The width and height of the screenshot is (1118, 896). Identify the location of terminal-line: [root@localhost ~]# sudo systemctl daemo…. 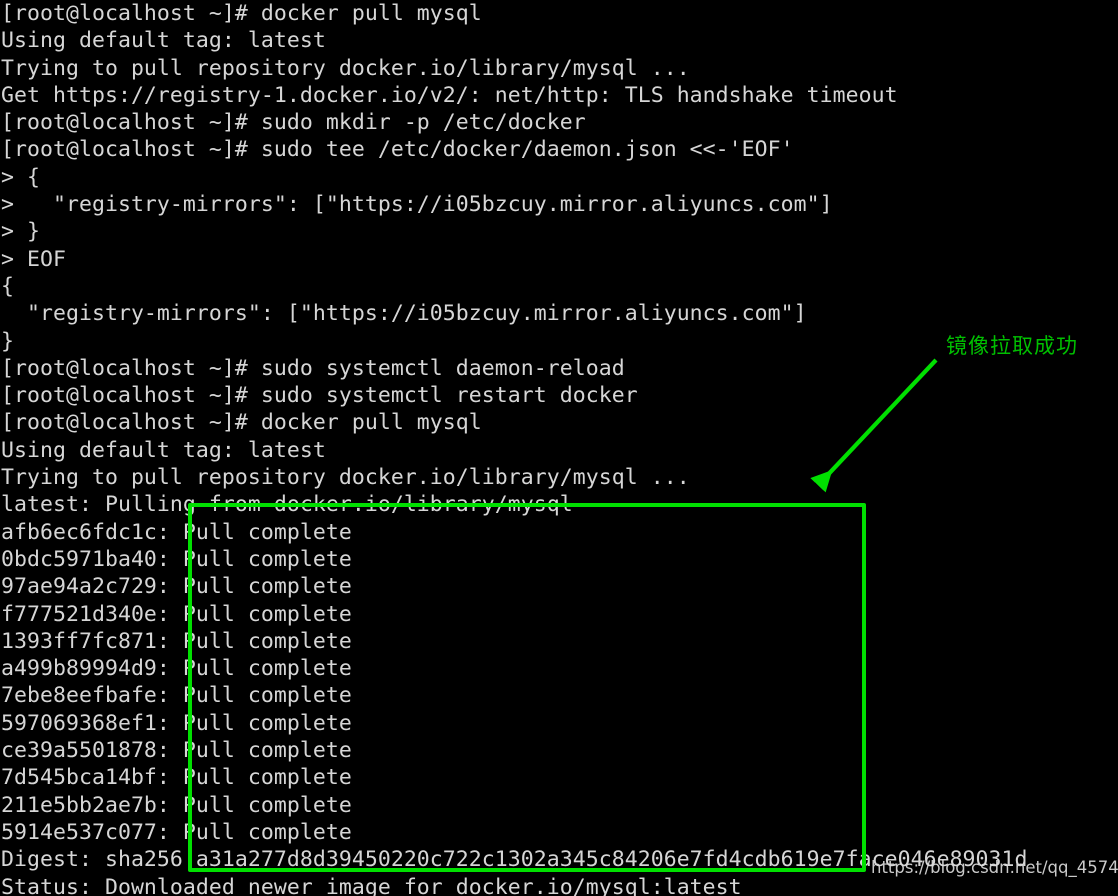
(313, 368).